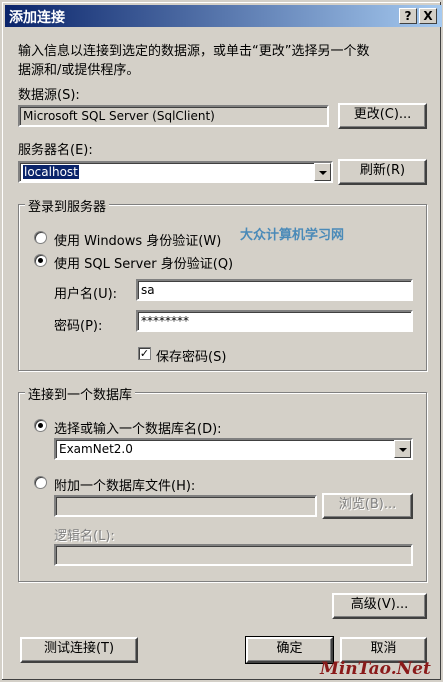 This screenshot has width=443, height=682. I want to click on sql-auth-radio, so click(40, 260).